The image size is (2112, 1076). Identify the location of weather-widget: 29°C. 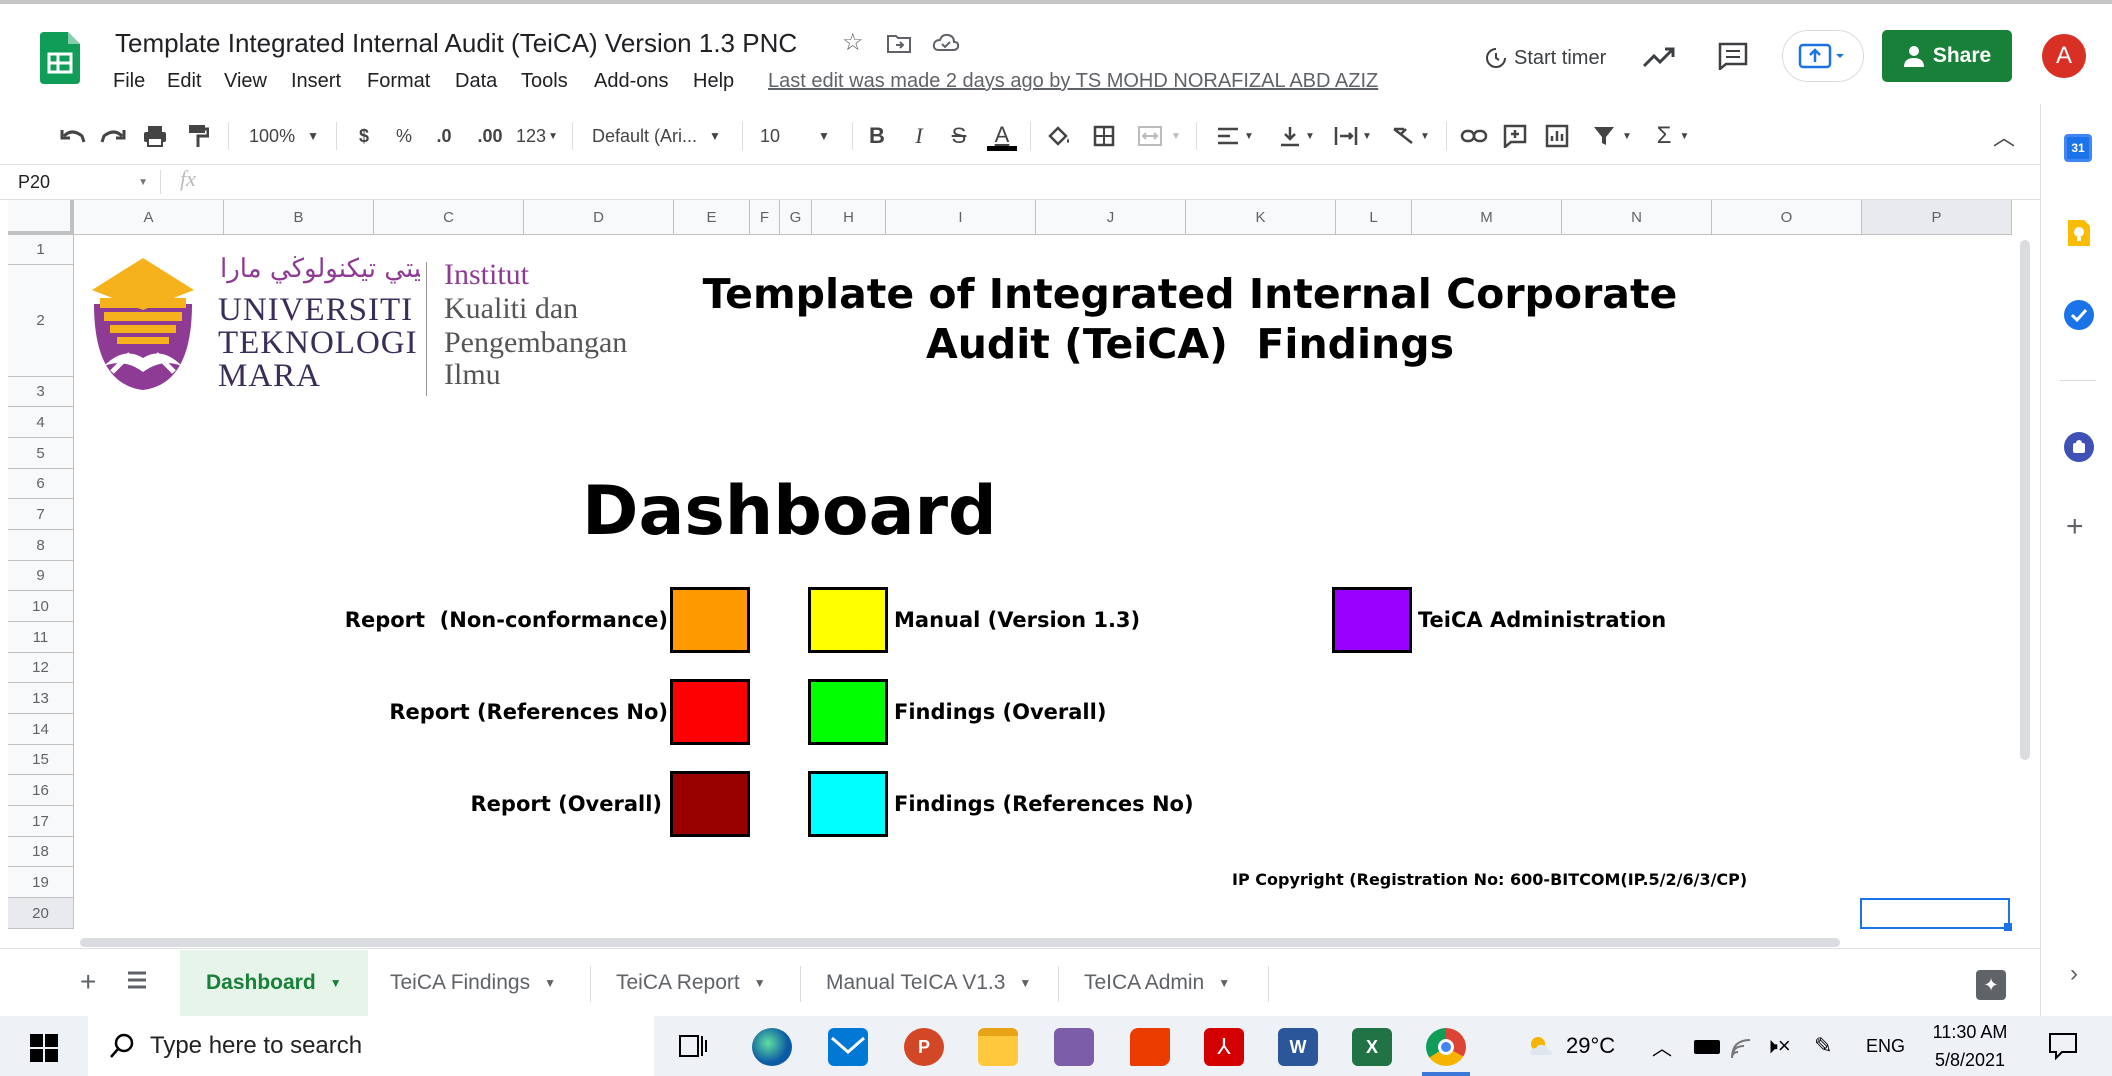
(1570, 1046).